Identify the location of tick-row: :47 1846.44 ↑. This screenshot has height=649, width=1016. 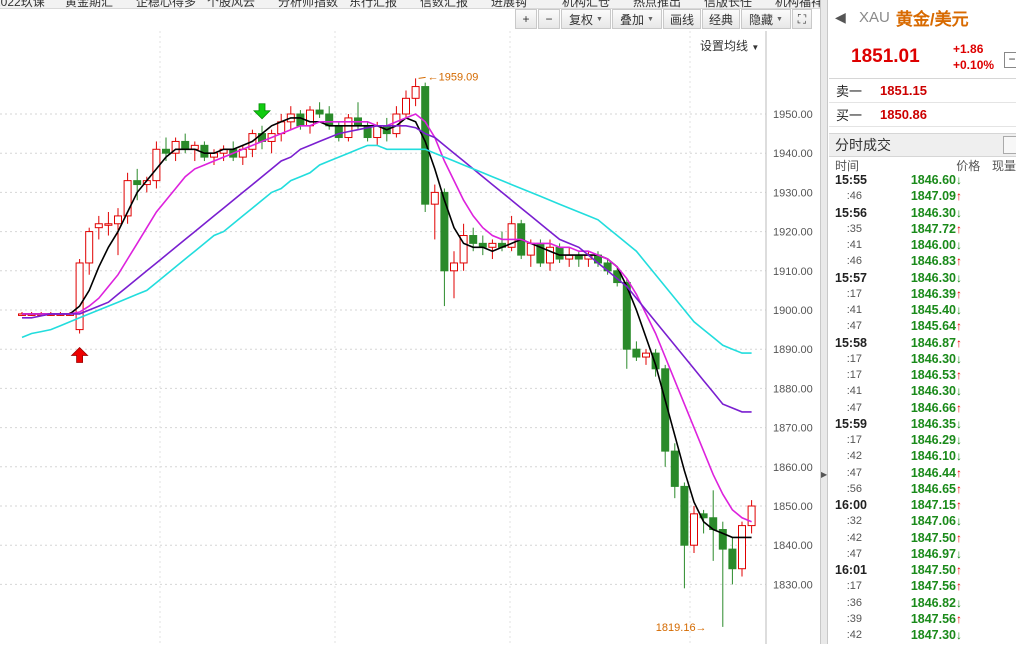
(922, 473).